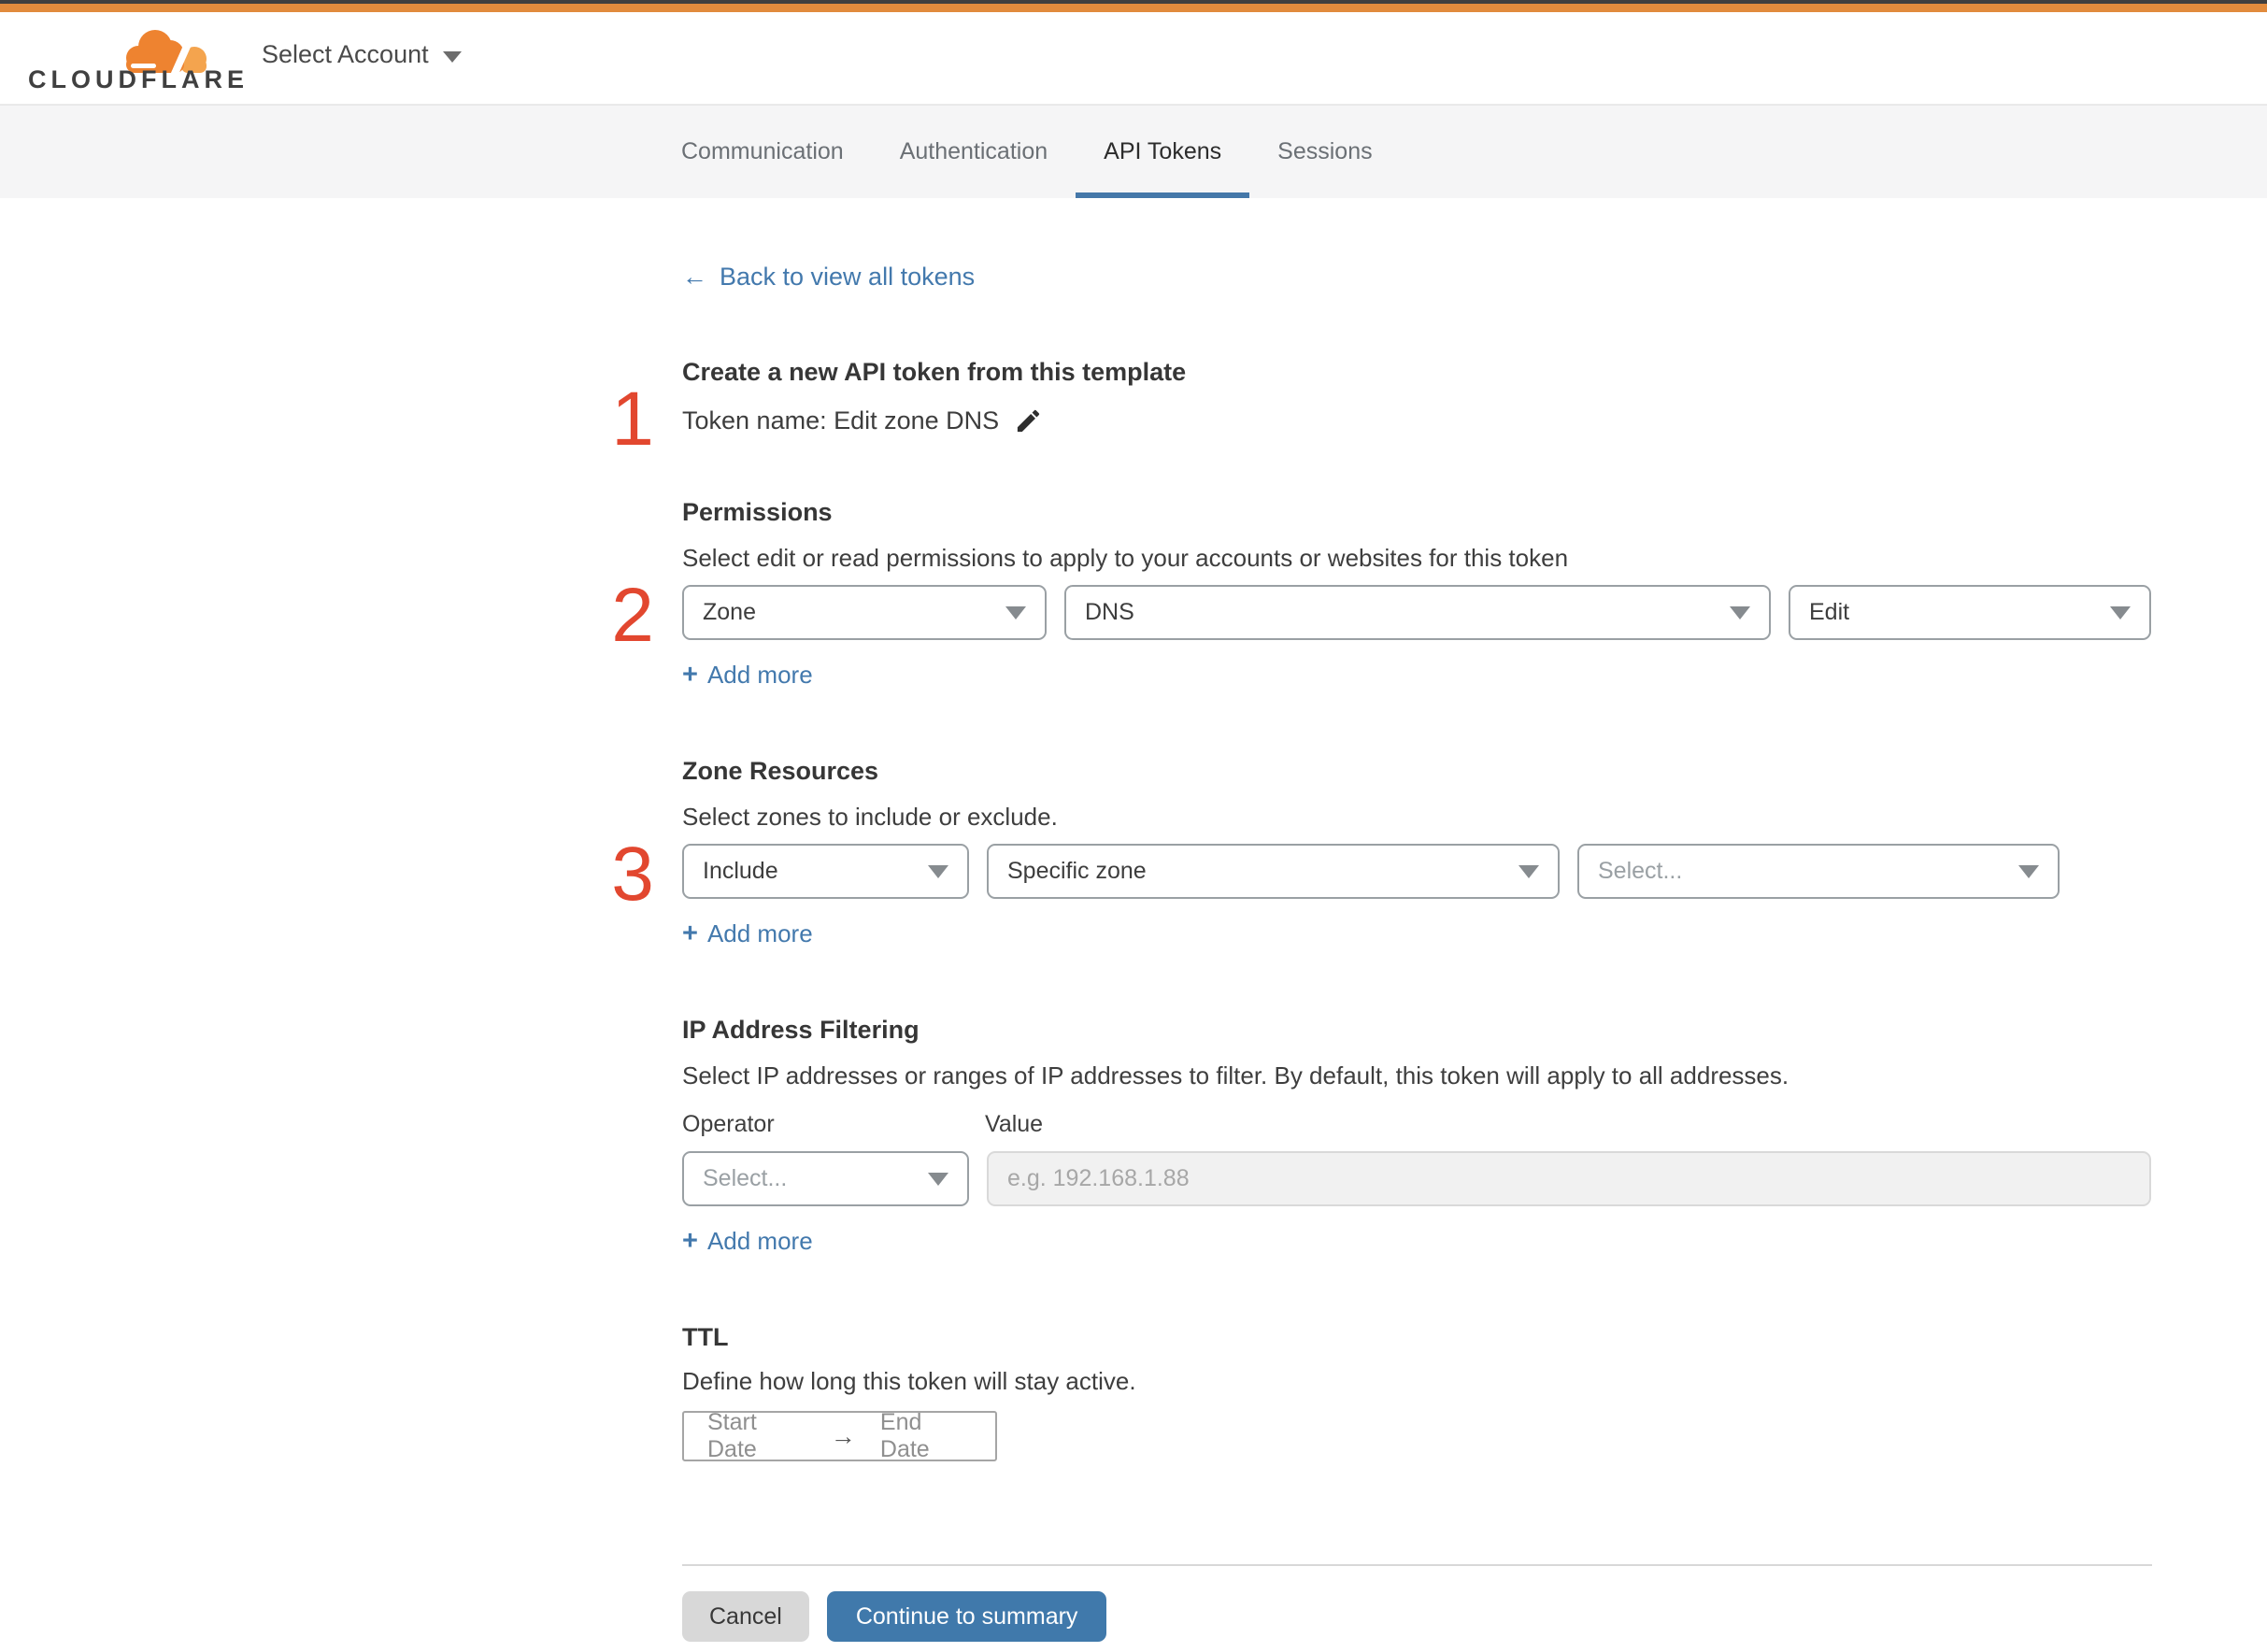 This screenshot has width=2267, height=1652. Describe the element at coordinates (695, 277) in the screenshot. I see `left-arrow-icon: ←` at that location.